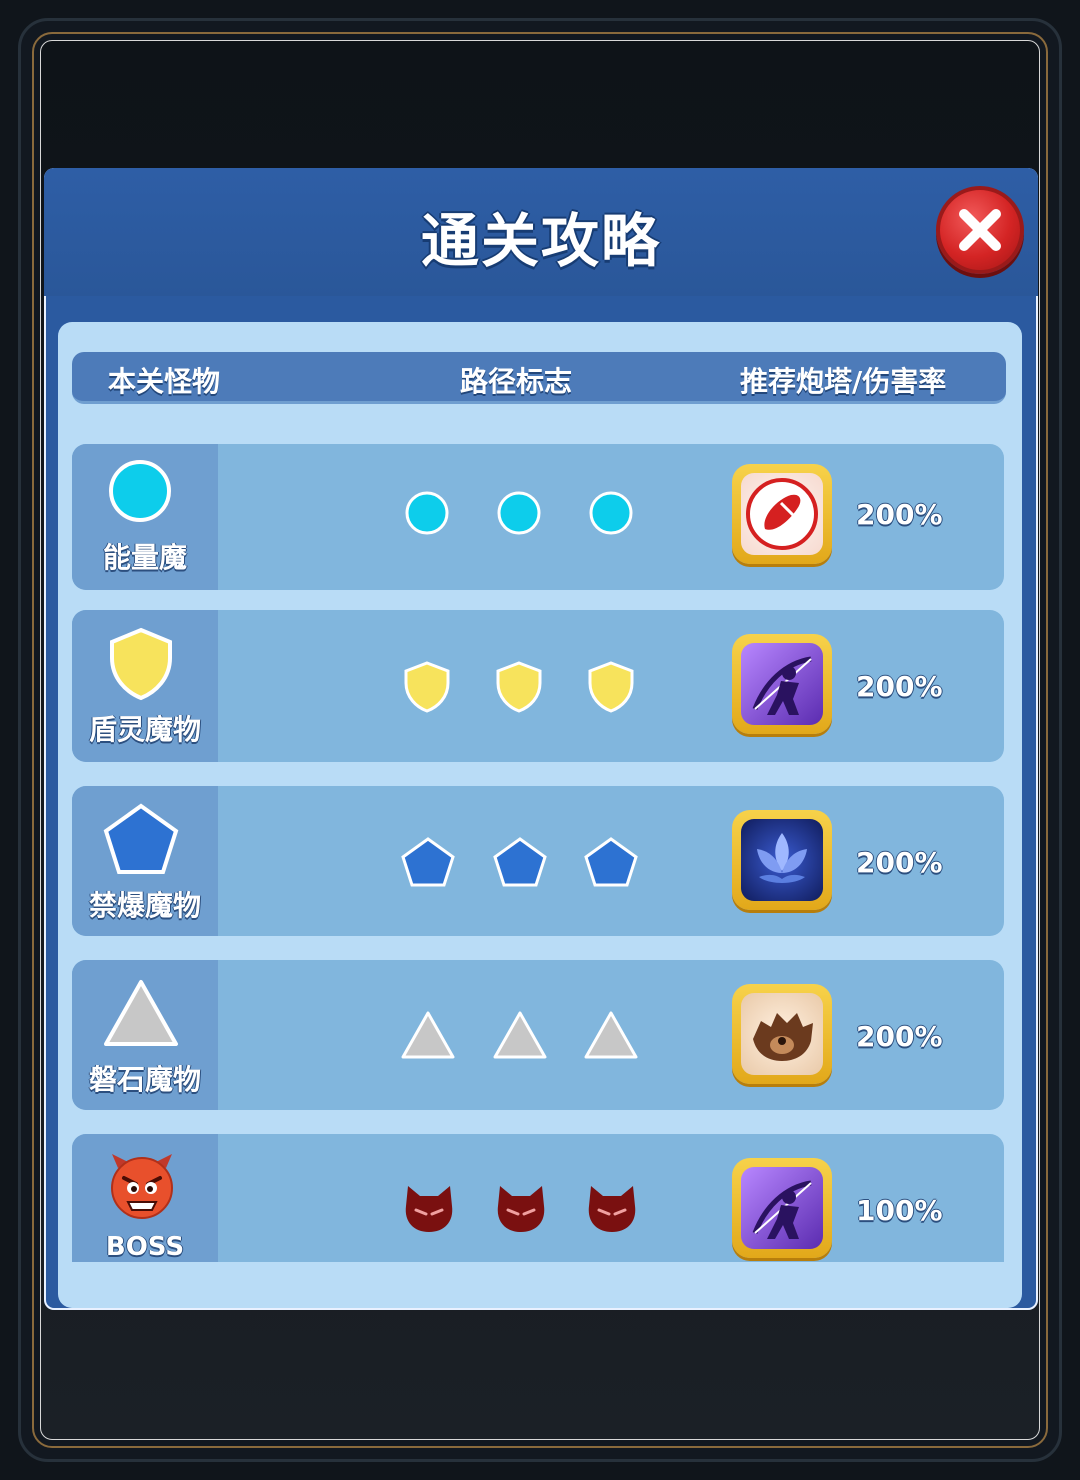  I want to click on lotus-tower-icon, so click(782, 860).